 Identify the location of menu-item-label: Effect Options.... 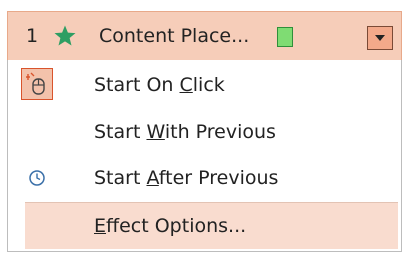
(170, 226).